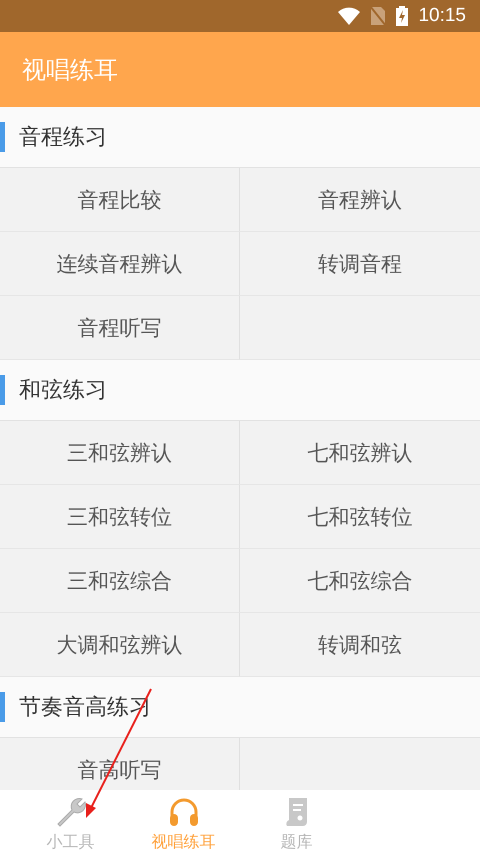 The image size is (480, 855). Describe the element at coordinates (120, 517) in the screenshot. I see `menu-item: 三和弦转位` at that location.